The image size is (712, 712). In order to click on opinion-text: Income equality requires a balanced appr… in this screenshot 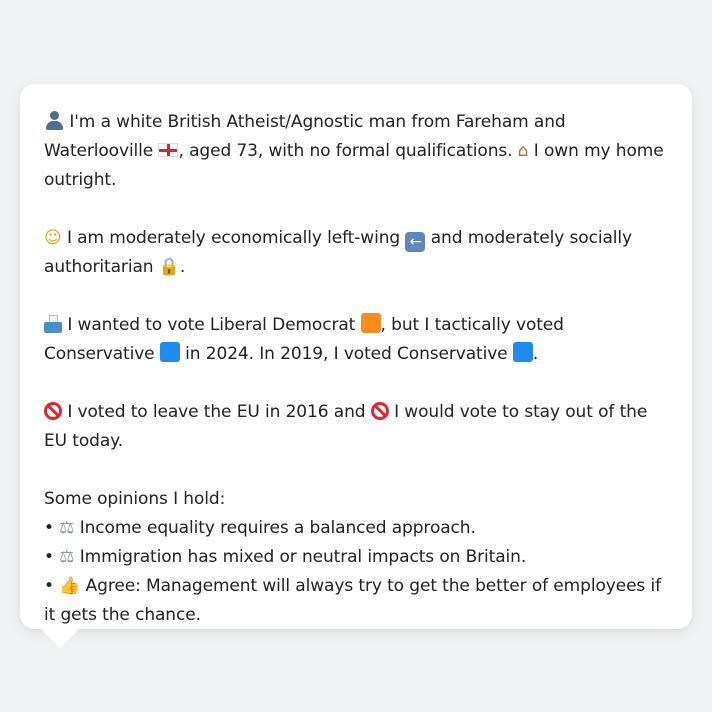, I will do `click(277, 528)`.